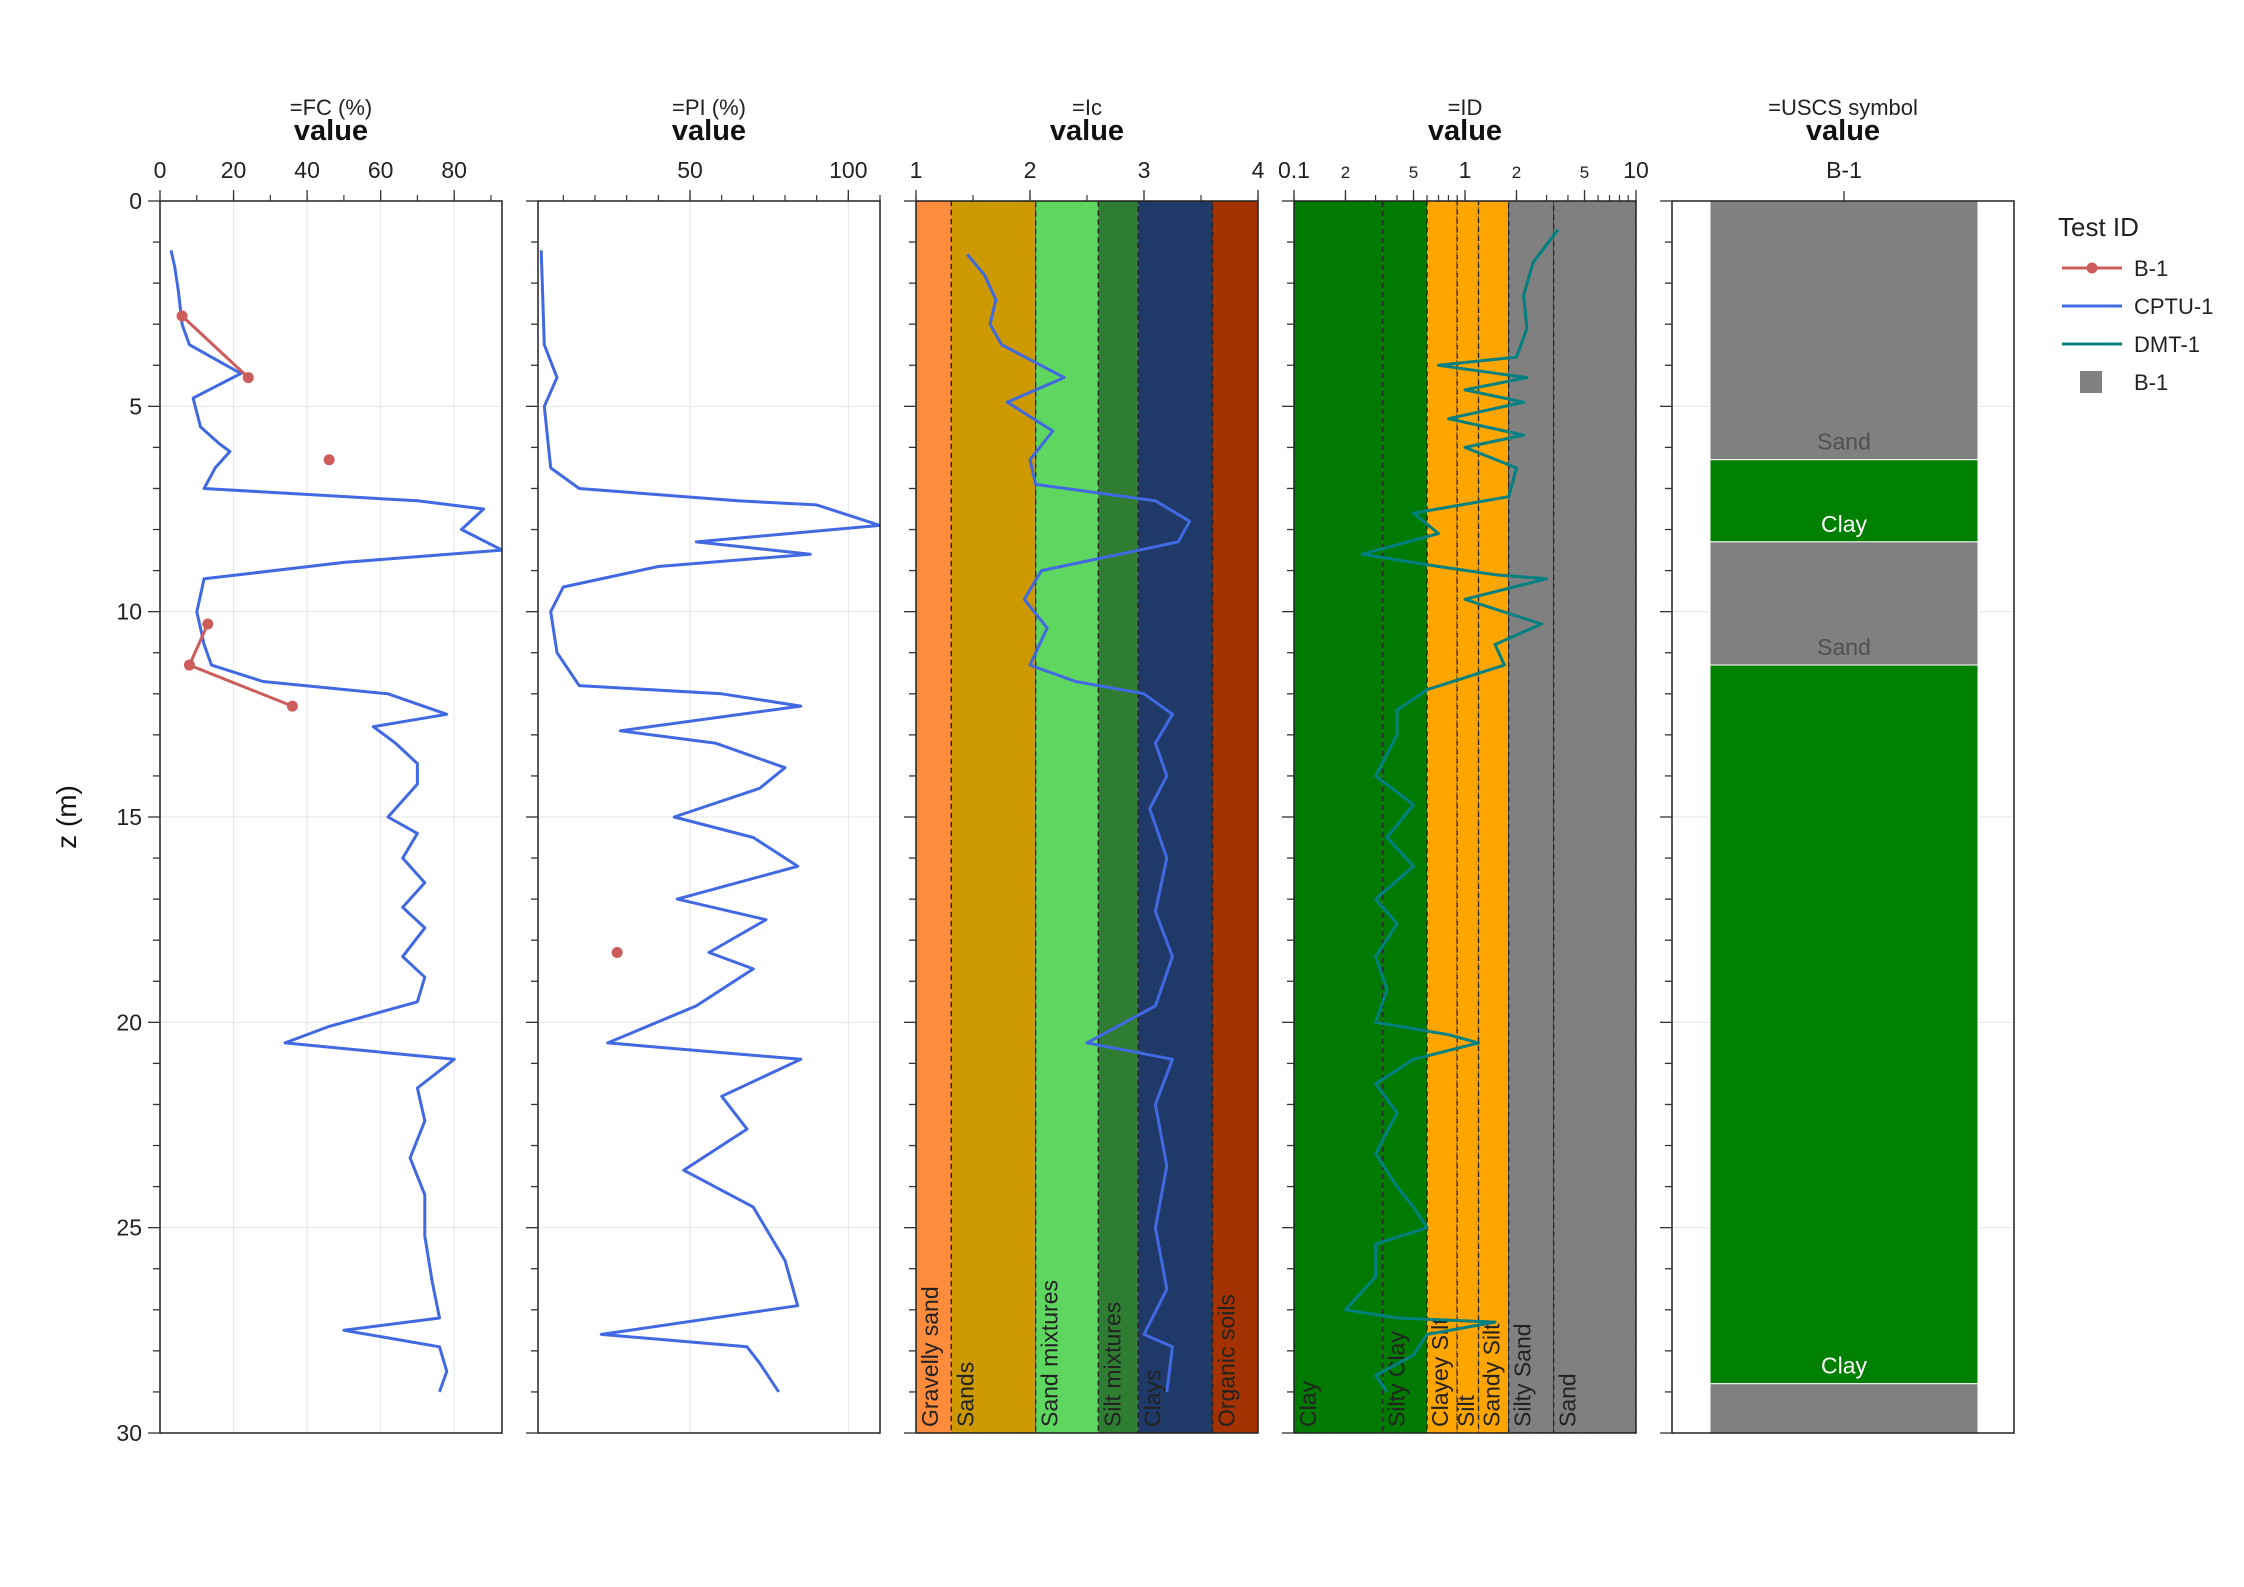 This screenshot has width=2244, height=1587. I want to click on x-tick-label: 0, so click(160, 170).